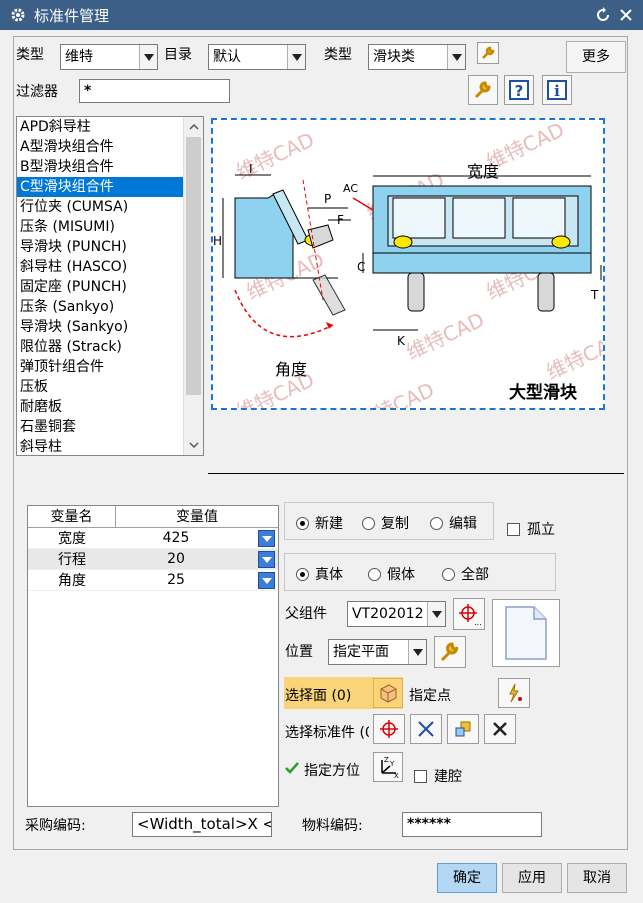  What do you see at coordinates (450, 652) in the screenshot?
I see `position-settings-button` at bounding box center [450, 652].